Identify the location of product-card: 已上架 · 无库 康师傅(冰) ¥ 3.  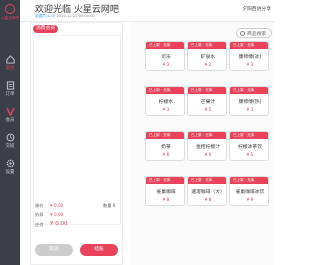
(249, 56).